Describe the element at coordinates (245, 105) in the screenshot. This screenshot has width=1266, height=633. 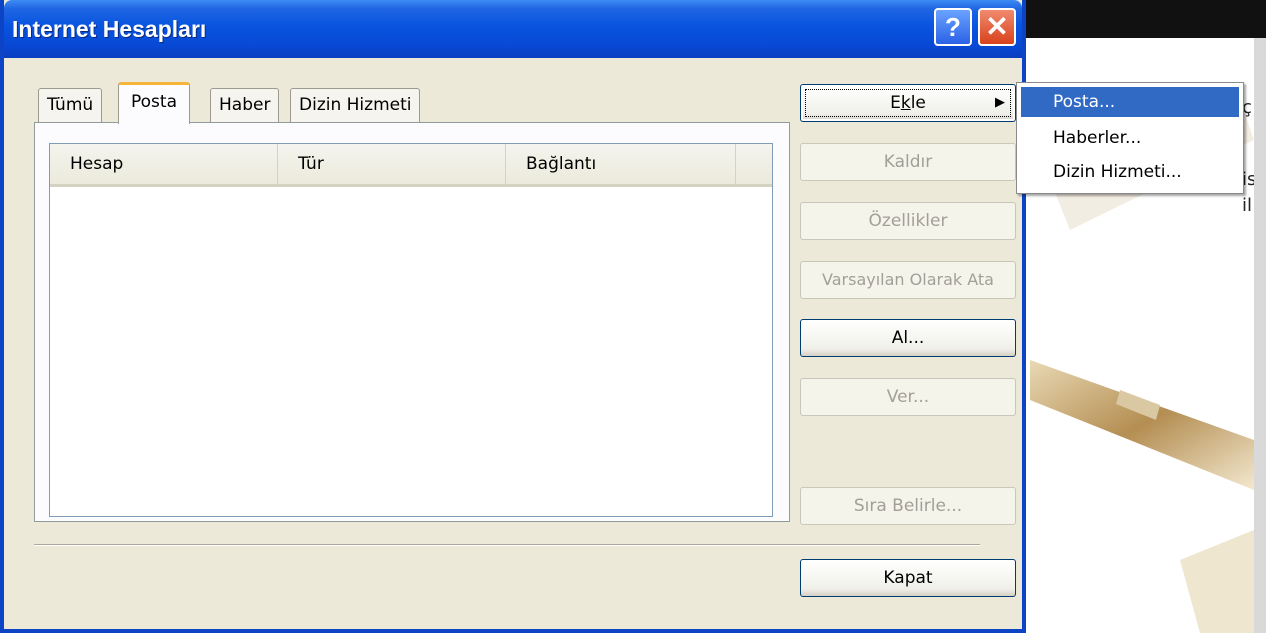
I see `tab-news: Haber` at that location.